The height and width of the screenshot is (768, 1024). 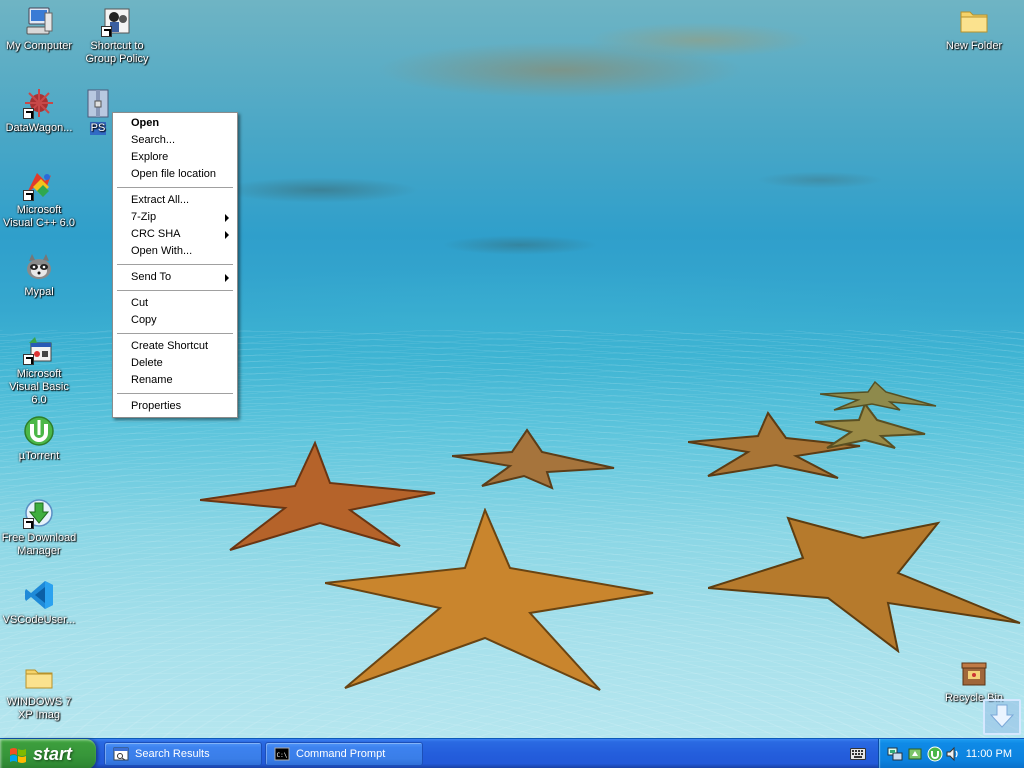 What do you see at coordinates (117, 21) in the screenshot?
I see `group-policy-icon` at bounding box center [117, 21].